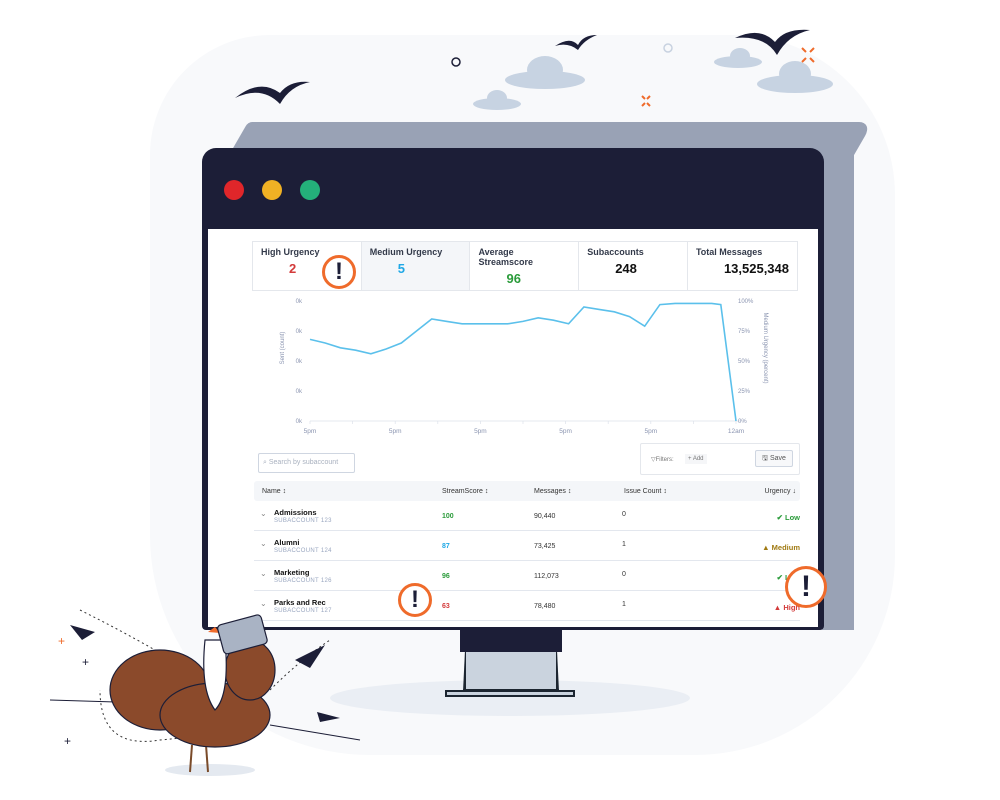 Image resolution: width=1000 pixels, height=800 pixels. I want to click on subaccount-id: SUBACCOUNT 124, so click(303, 551).